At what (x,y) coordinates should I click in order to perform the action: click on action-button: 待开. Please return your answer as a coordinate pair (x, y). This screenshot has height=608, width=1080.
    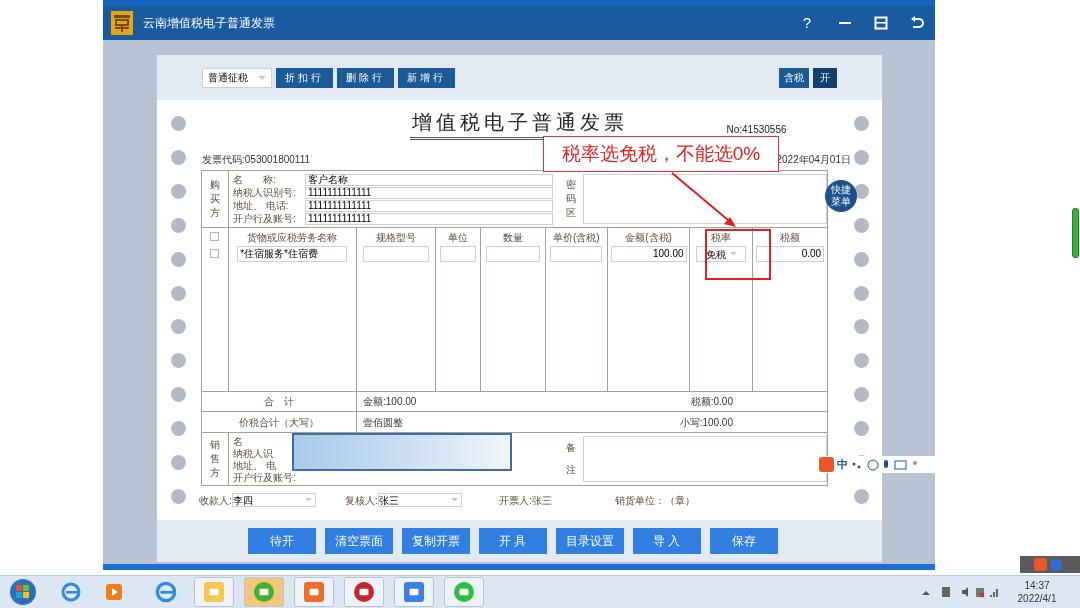
    Looking at the image, I should click on (281, 541).